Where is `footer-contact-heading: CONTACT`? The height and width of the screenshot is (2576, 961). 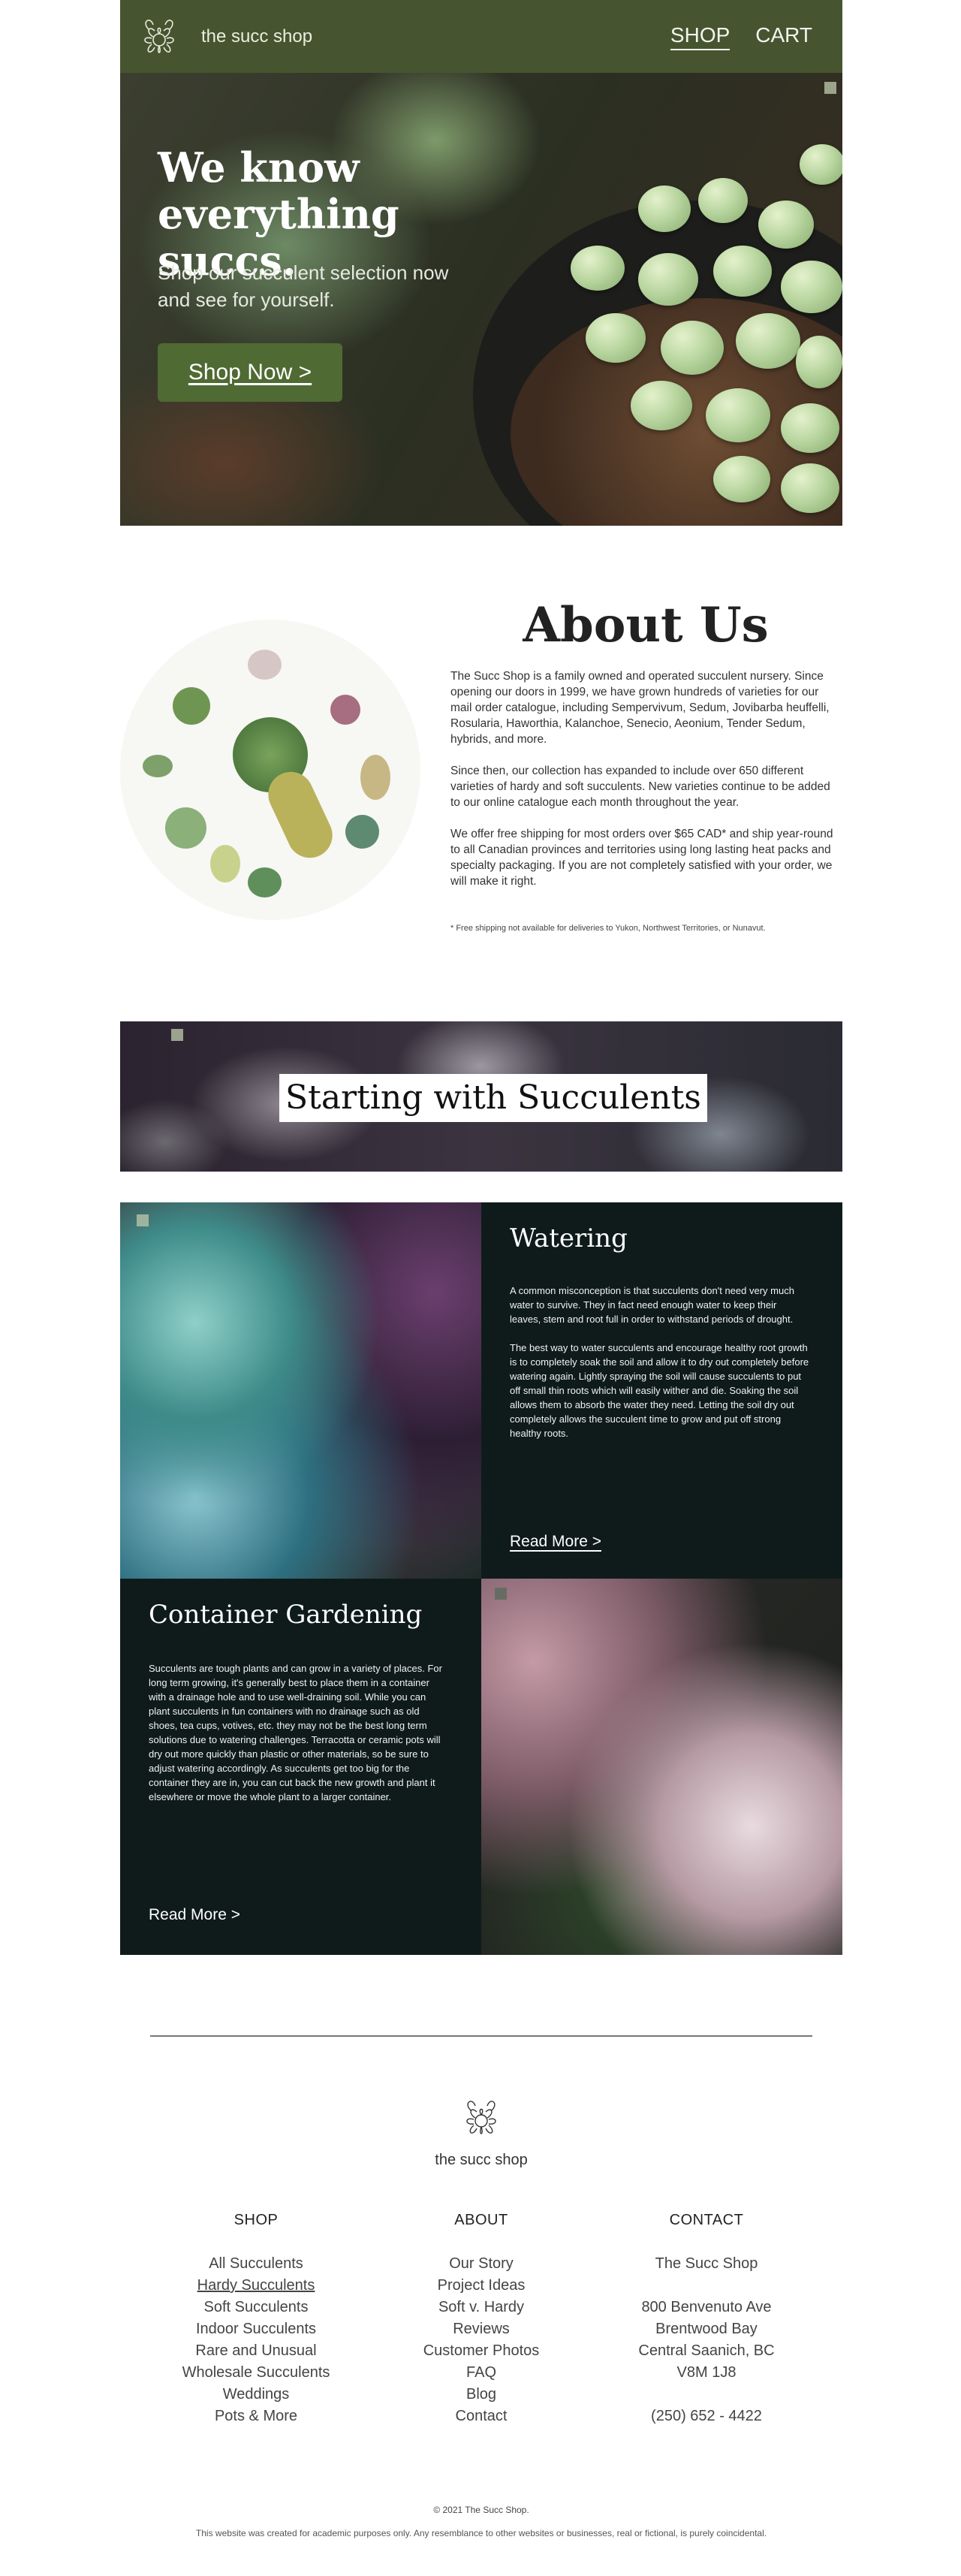
footer-contact-heading: CONTACT is located at coordinates (706, 2220).